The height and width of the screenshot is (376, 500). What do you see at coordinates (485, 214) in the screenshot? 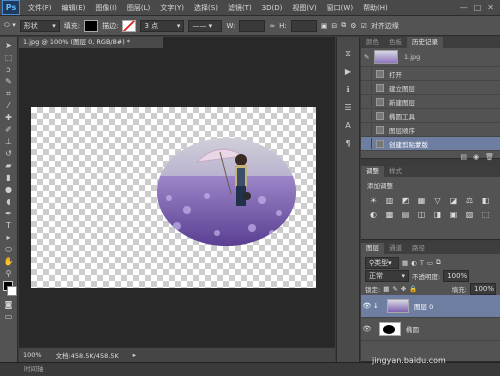
I see `selective-color-icon: ⬚` at bounding box center [485, 214].